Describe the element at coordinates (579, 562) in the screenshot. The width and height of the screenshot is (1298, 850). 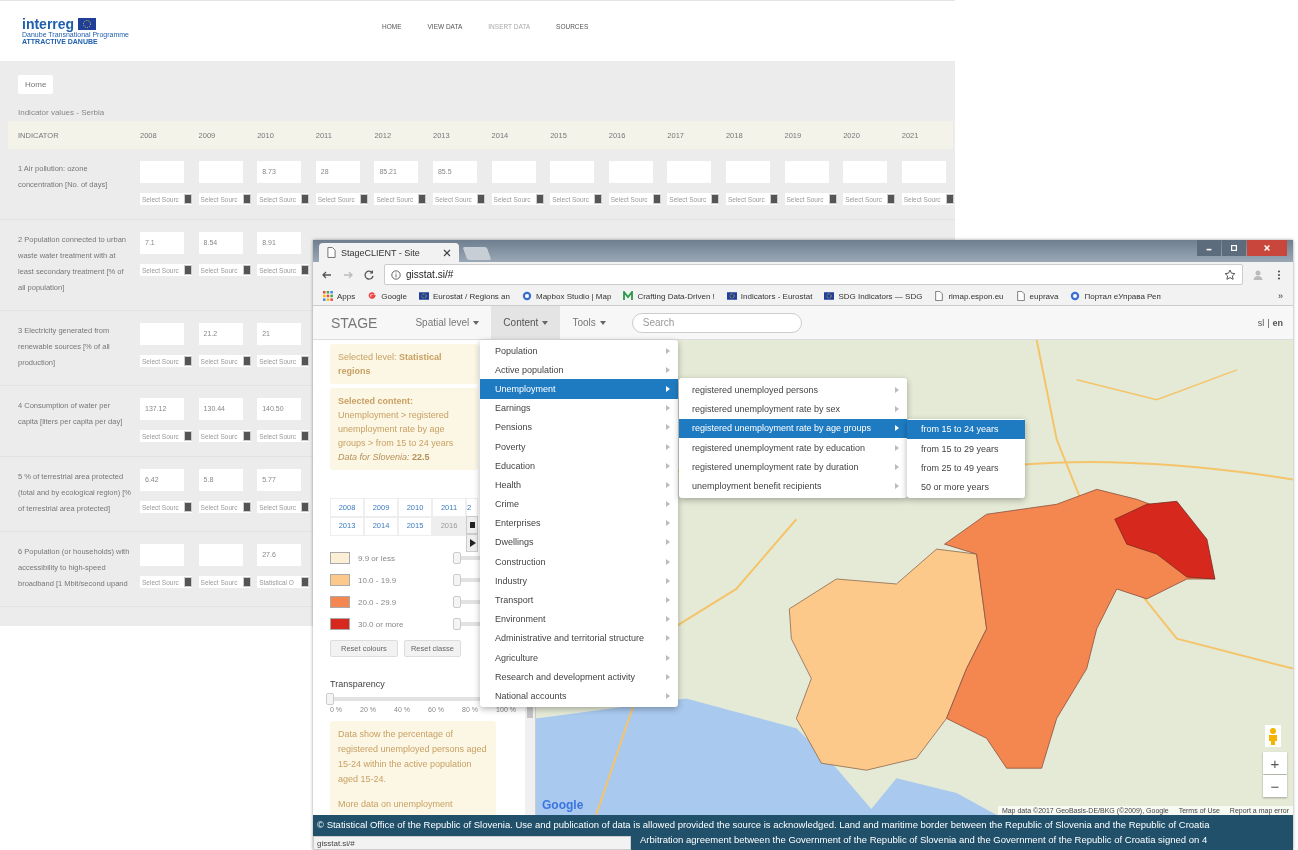
I see `menu-item: Construction` at that location.